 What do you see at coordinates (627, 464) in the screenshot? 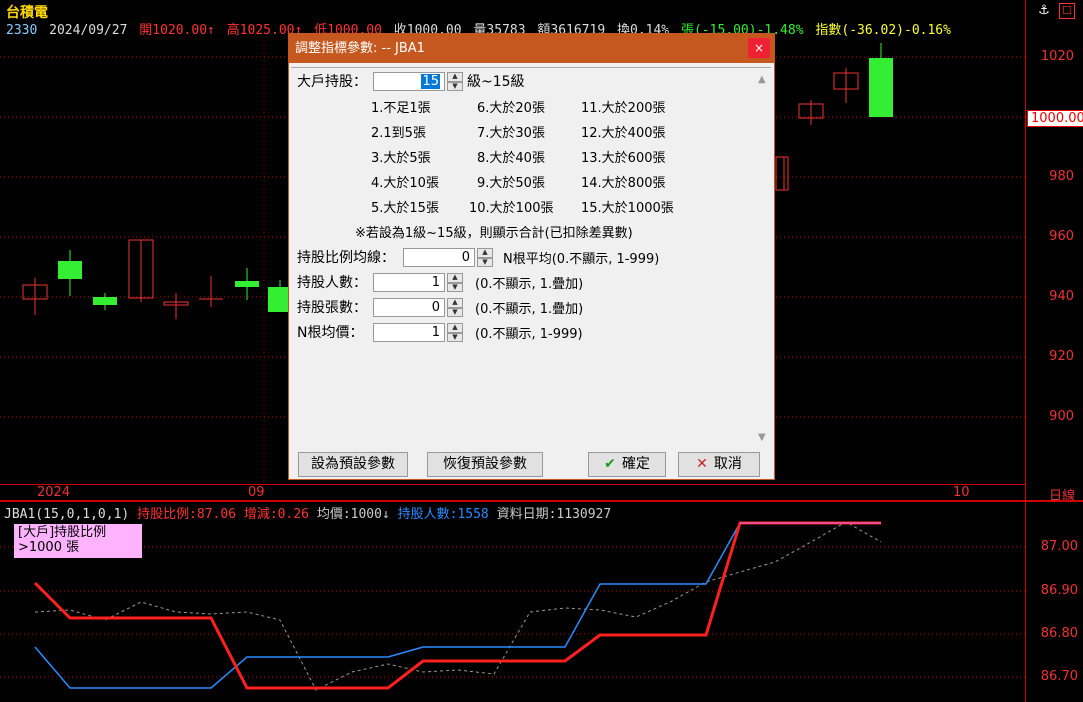
I see `ok-button: ✔ 確定` at bounding box center [627, 464].